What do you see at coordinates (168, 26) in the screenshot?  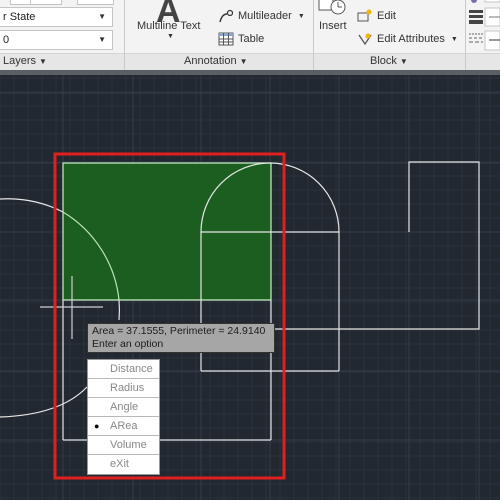 I see `multiline-text-button: Multiline Text` at bounding box center [168, 26].